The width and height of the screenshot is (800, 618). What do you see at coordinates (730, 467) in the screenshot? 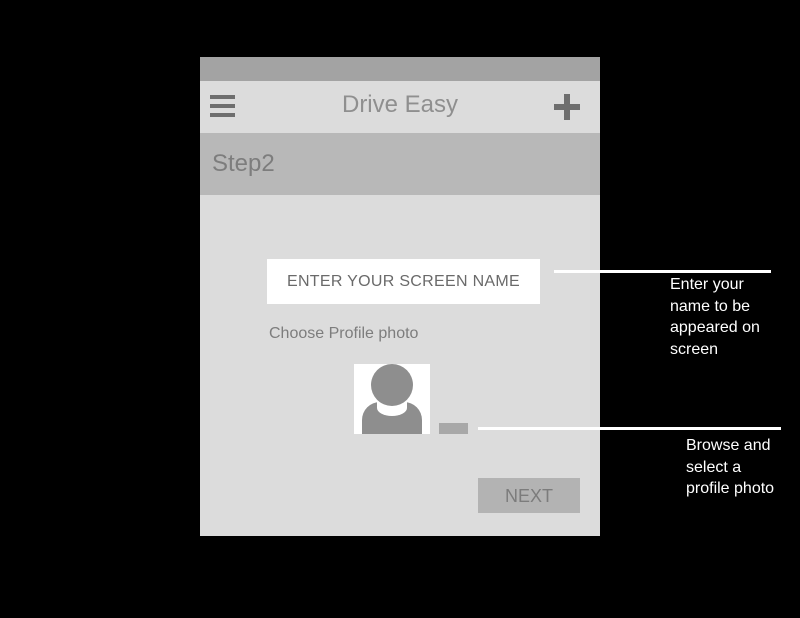
I see `photo-callout-text: Browse and select a profile photo` at bounding box center [730, 467].